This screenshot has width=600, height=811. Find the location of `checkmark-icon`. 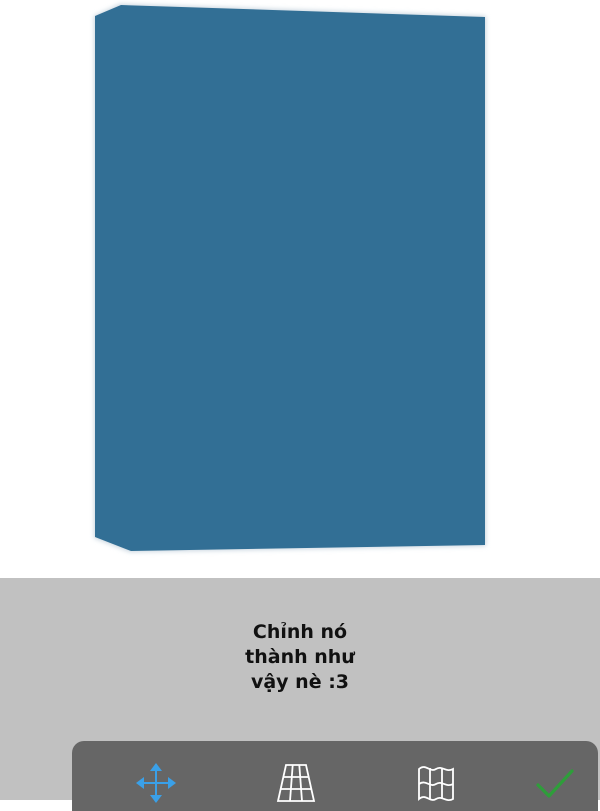

checkmark-icon is located at coordinates (555, 783).